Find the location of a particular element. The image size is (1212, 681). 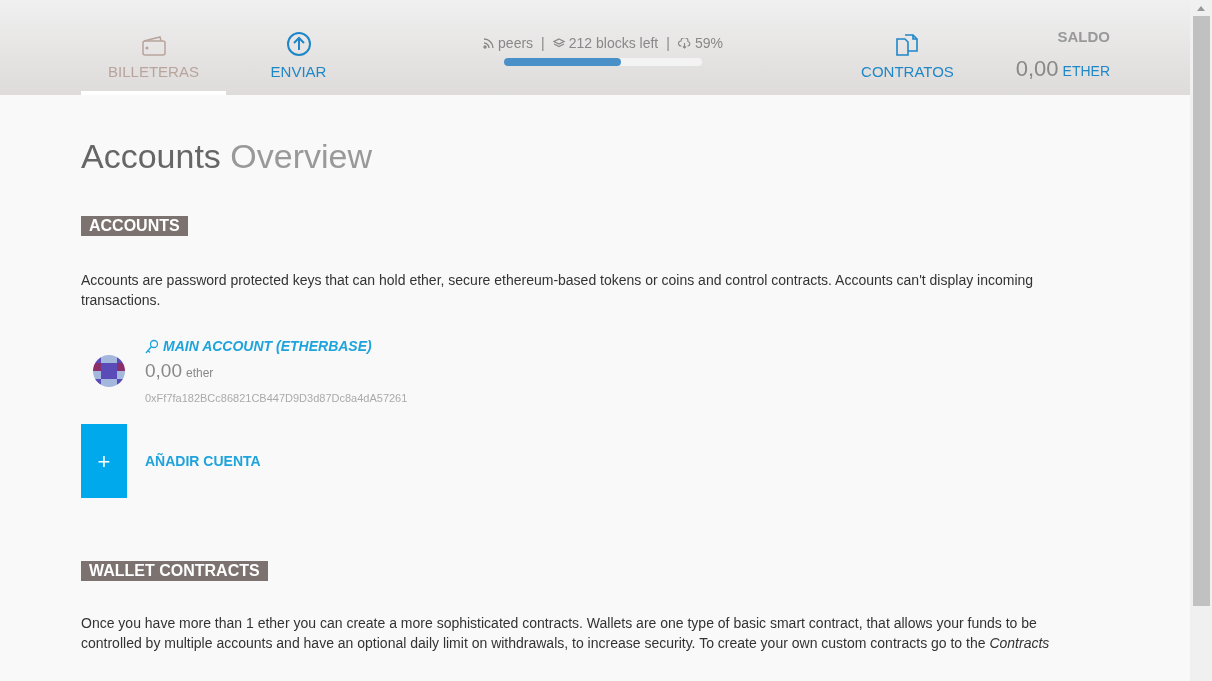

scroll-up-icon is located at coordinates (1201, 8).